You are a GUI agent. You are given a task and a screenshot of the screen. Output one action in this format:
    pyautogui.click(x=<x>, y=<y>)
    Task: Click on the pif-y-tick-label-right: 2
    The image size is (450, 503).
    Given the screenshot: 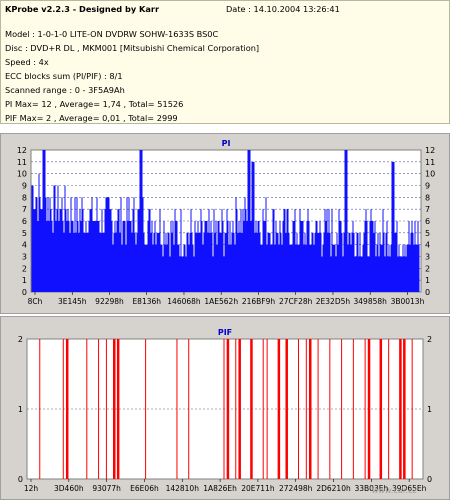 What is the action you would take?
    pyautogui.click(x=429, y=339)
    